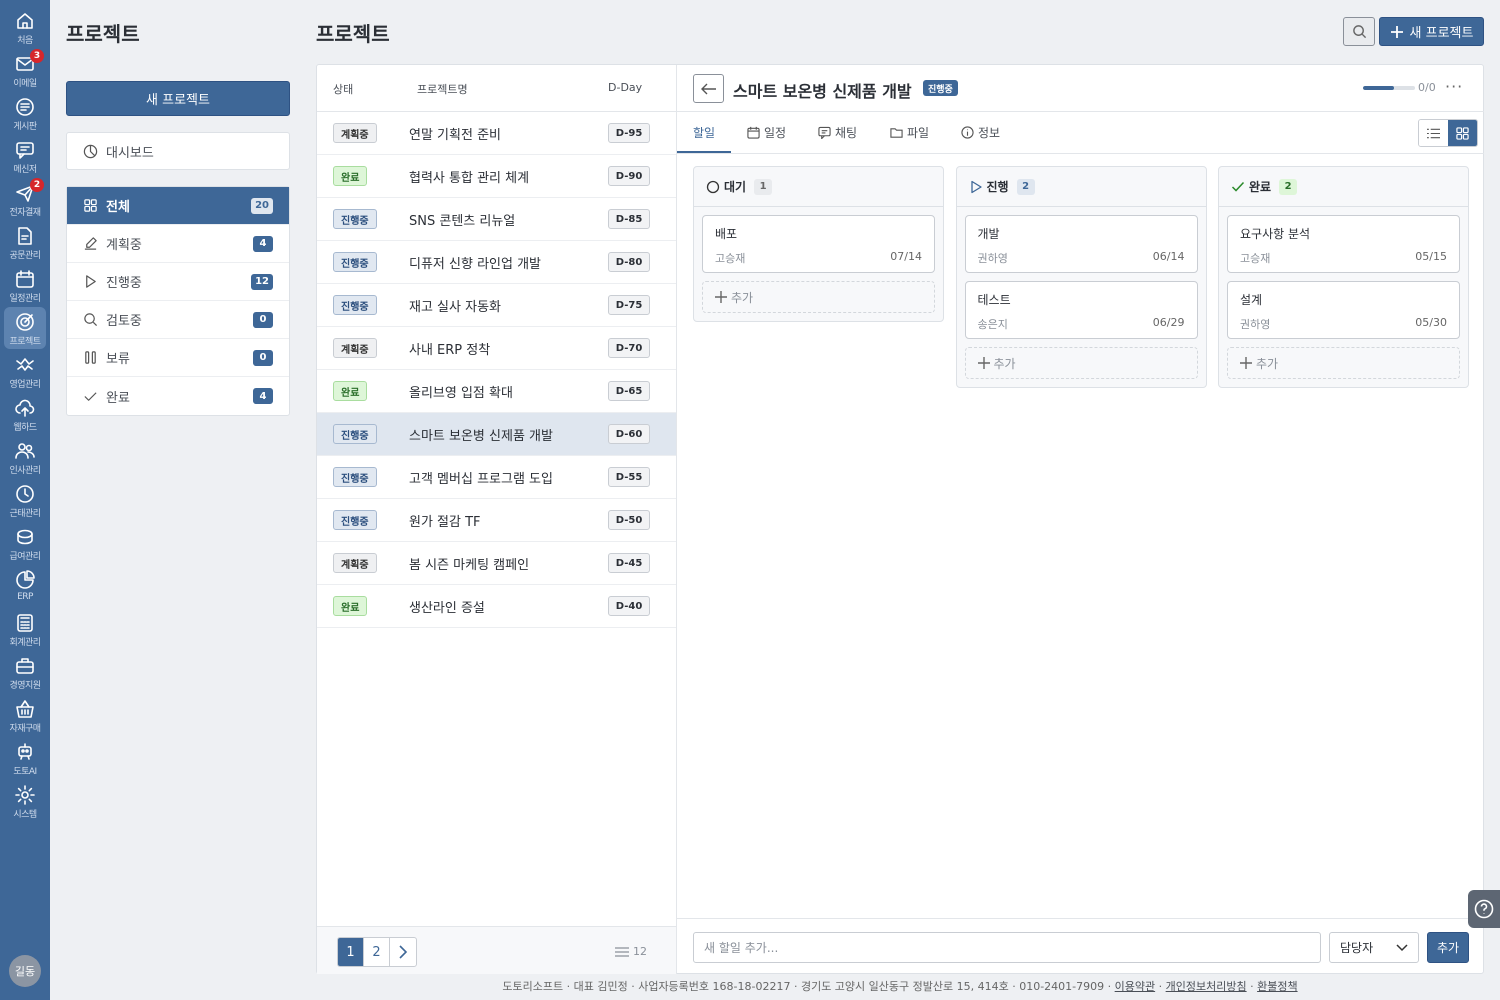  I want to click on nav-item-0: 처음, so click(25, 27).